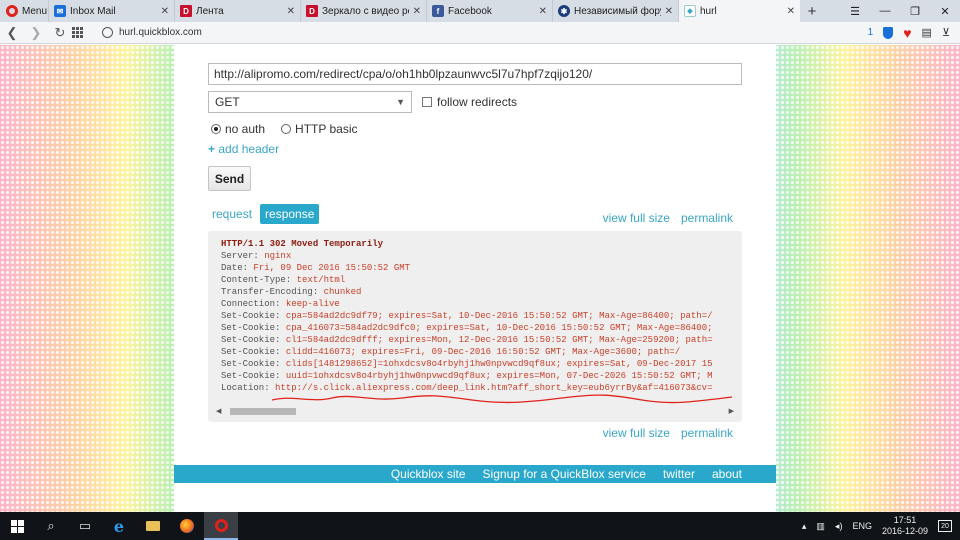  What do you see at coordinates (17, 526) in the screenshot?
I see `start-windows-icon` at bounding box center [17, 526].